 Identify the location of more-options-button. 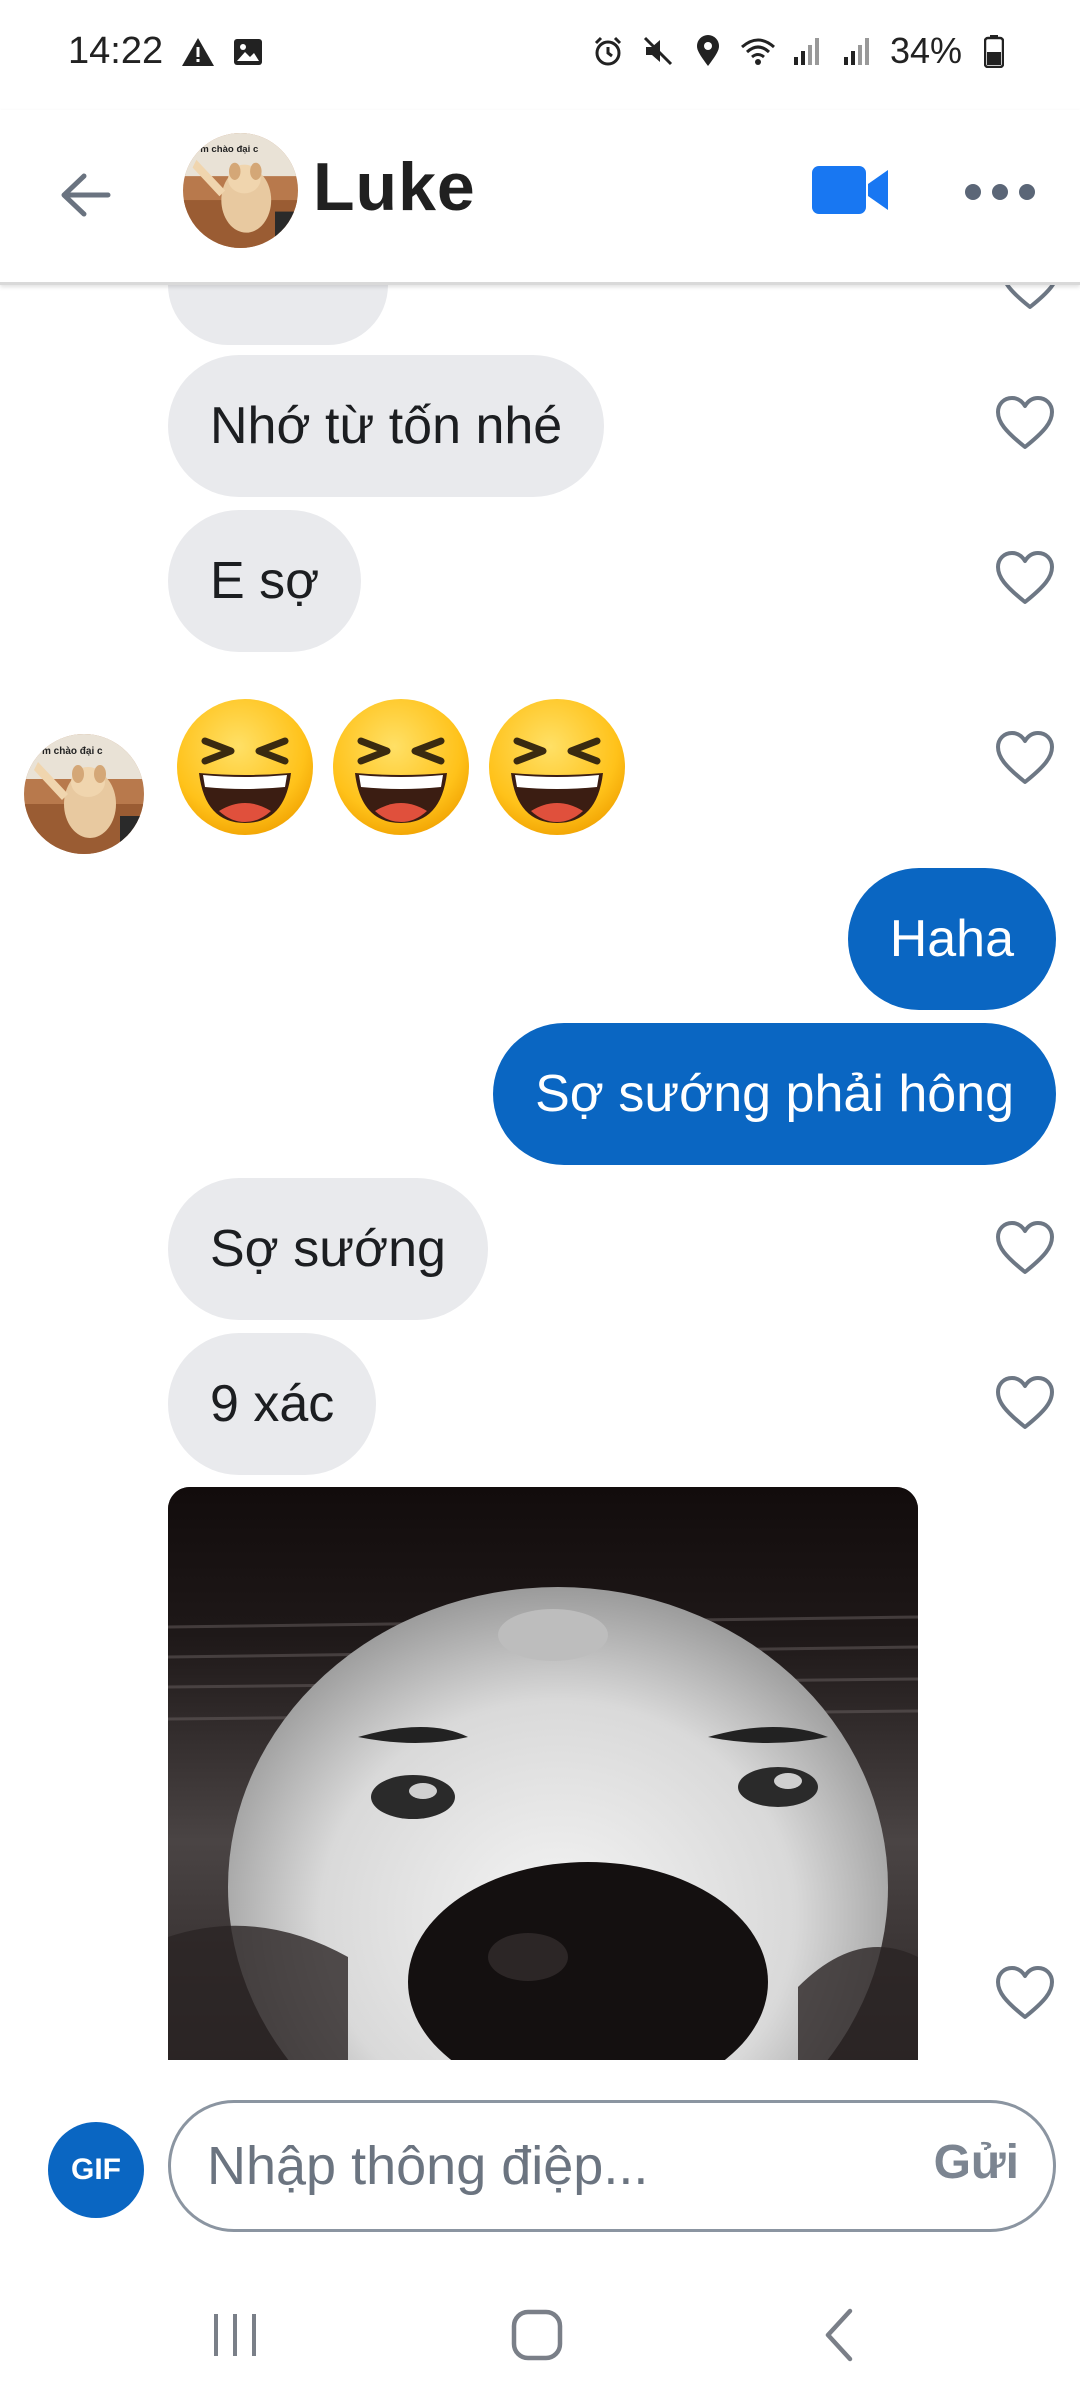
(1000, 192).